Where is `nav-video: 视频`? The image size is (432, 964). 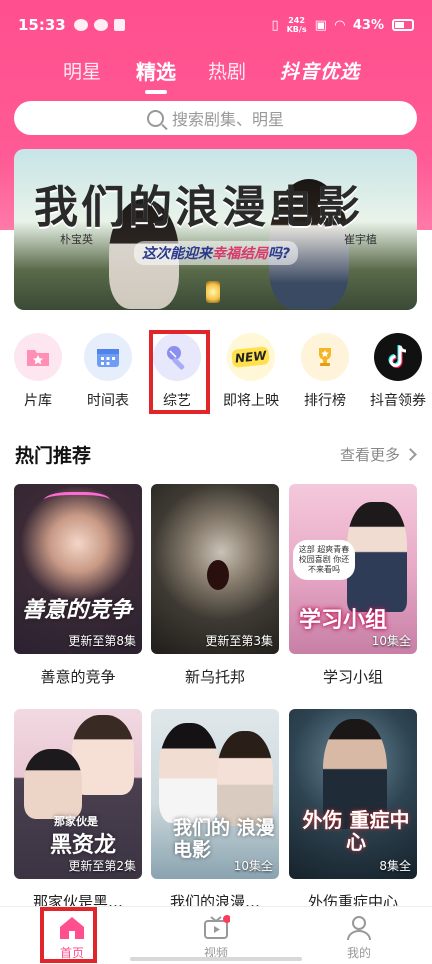
nav-video: 视频 is located at coordinates (216, 937).